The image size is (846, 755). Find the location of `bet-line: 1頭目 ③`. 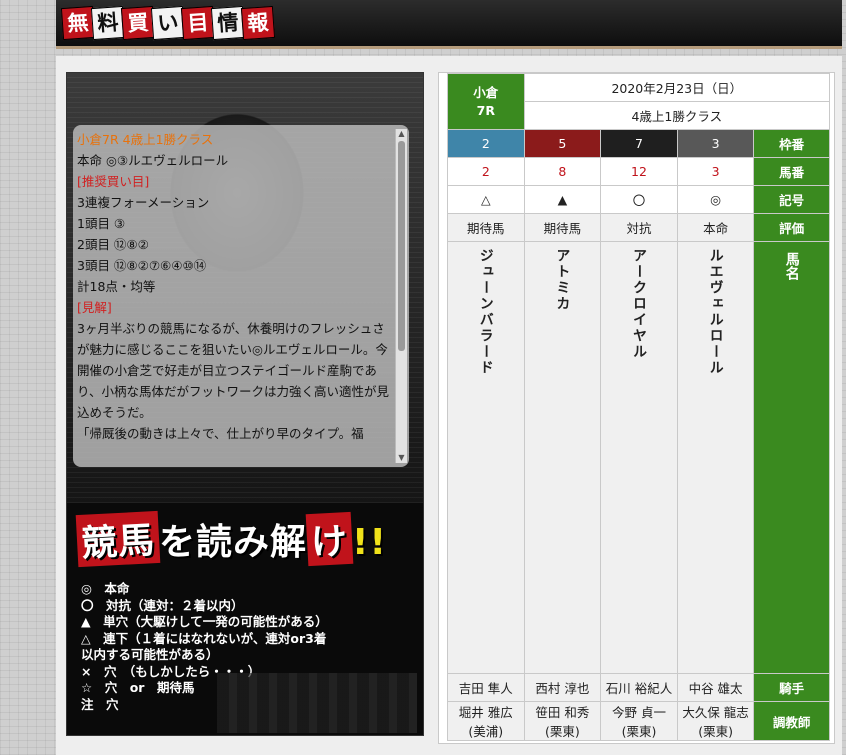

bet-line: 1頭目 ③ is located at coordinates (101, 223).